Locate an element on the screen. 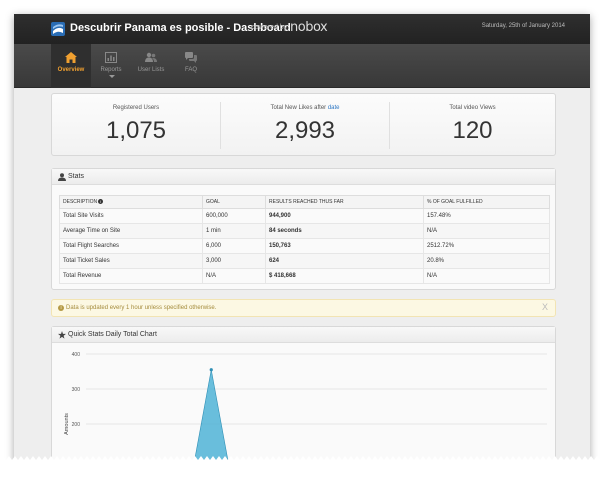 This screenshot has width=605, height=480. kpi-label-text: Total New Likes after is located at coordinates (298, 108).